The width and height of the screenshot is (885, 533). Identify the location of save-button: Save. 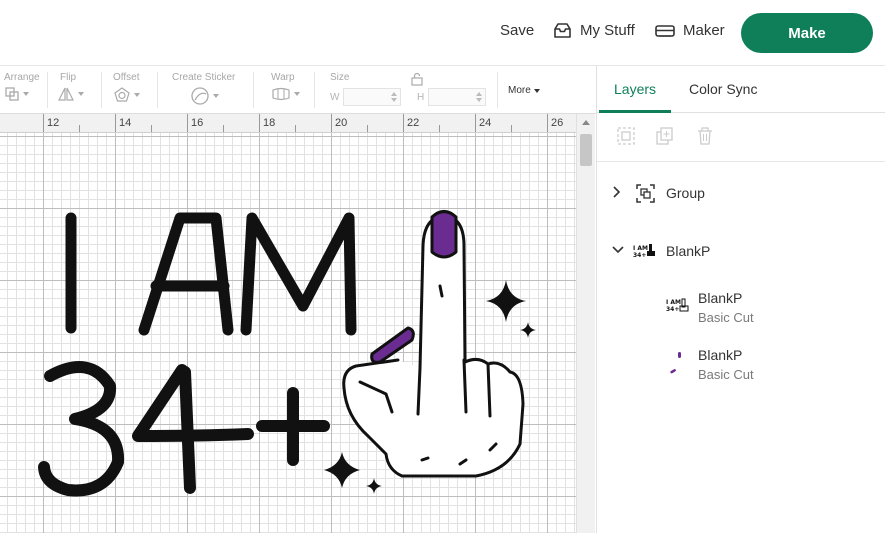
(517, 30).